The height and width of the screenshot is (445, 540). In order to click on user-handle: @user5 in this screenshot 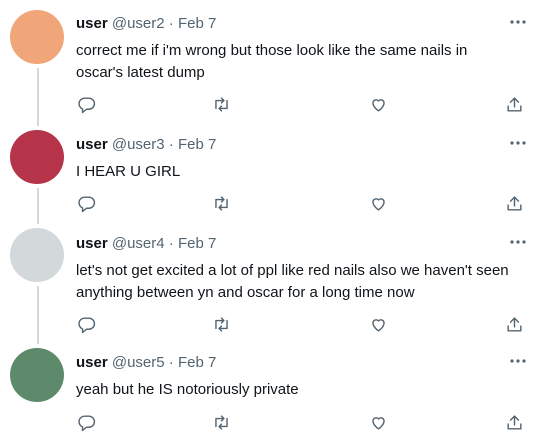, I will do `click(138, 362)`.